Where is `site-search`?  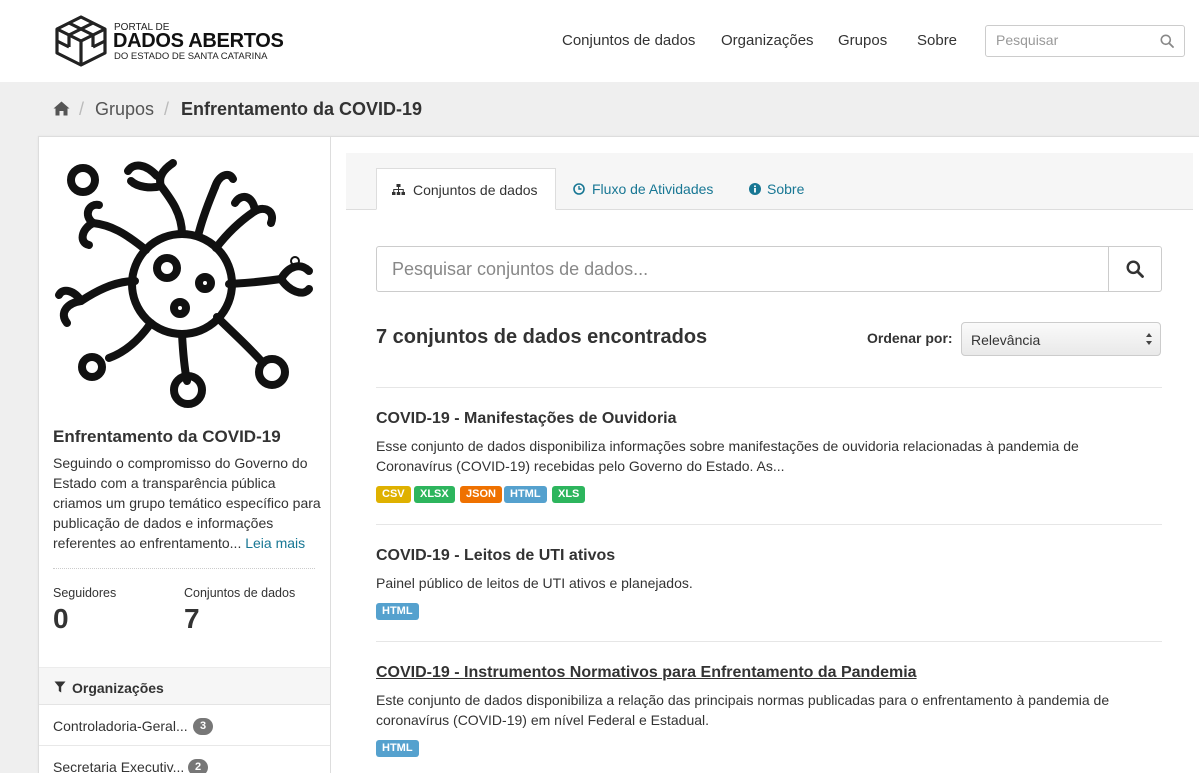 site-search is located at coordinates (1085, 41).